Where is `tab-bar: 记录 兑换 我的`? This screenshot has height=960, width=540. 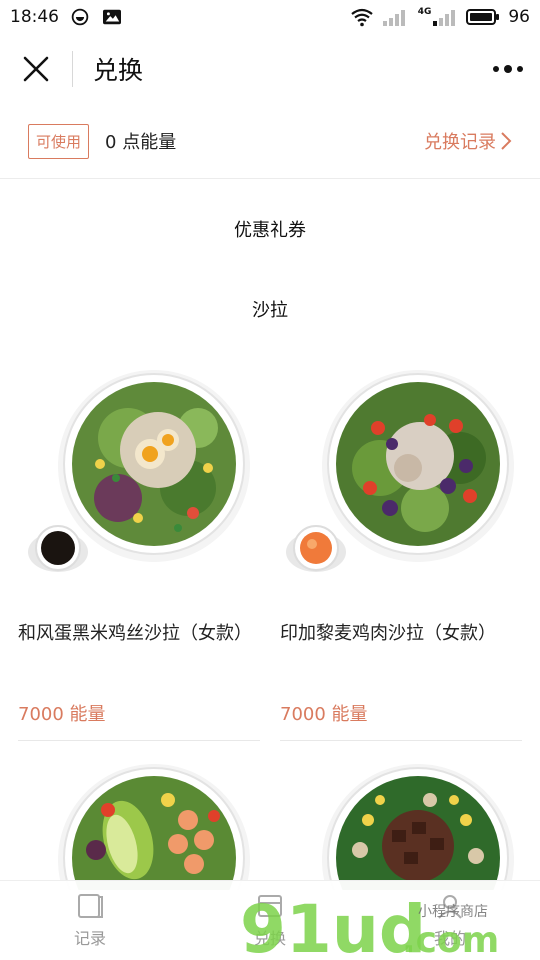
tab-bar: 记录 兑换 我的 is located at coordinates (270, 920).